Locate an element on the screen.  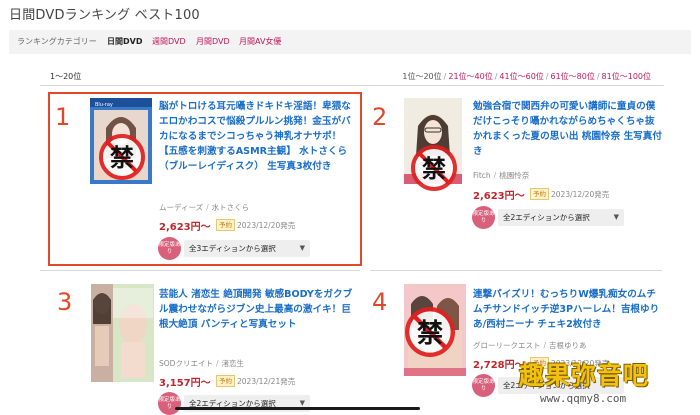
rank-number: 3 is located at coordinates (65, 302).